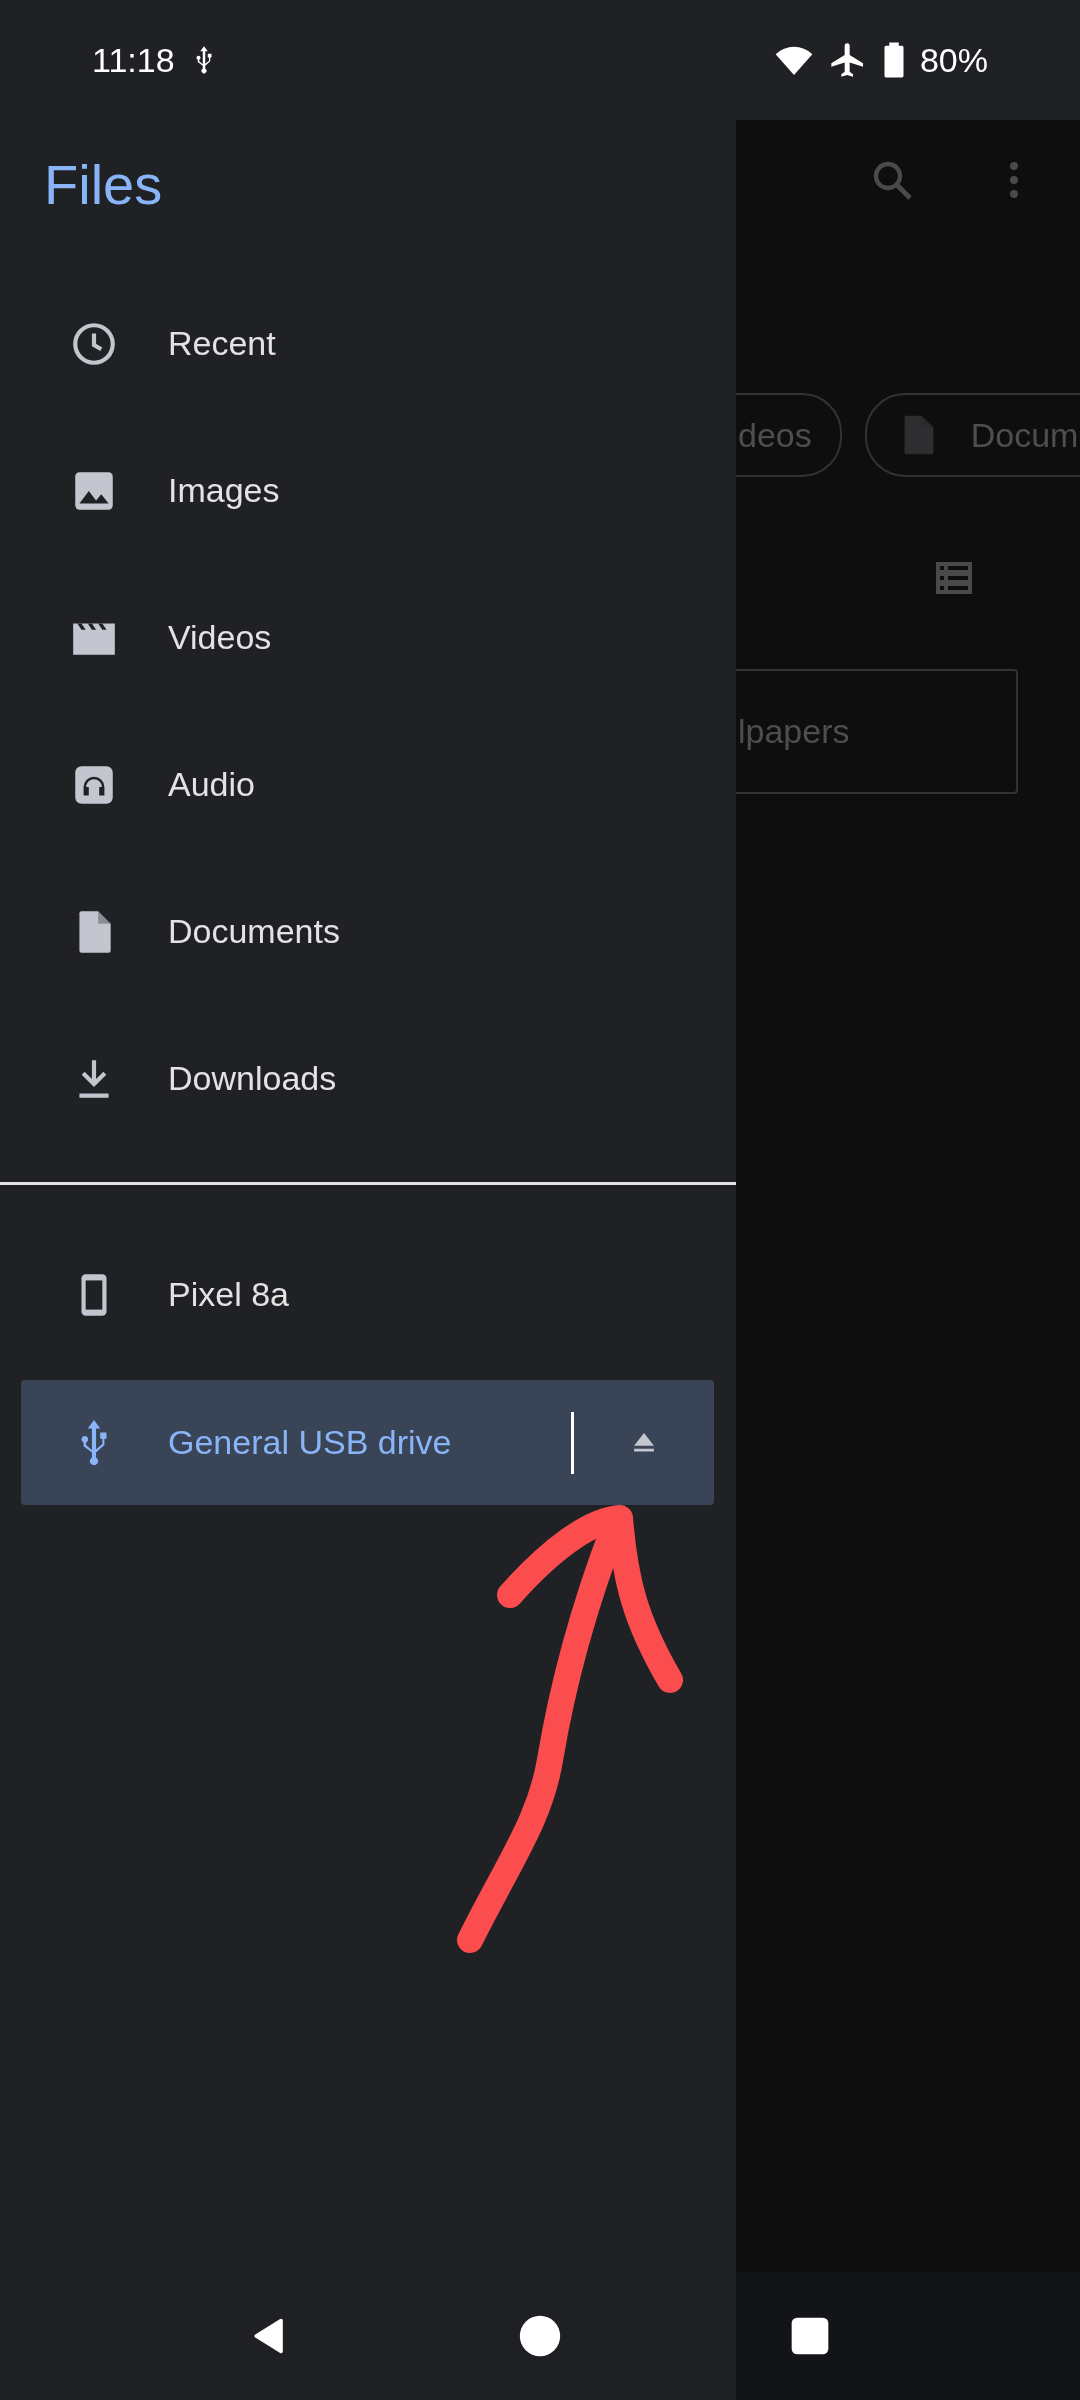 The height and width of the screenshot is (2400, 1080). Describe the element at coordinates (953, 60) in the screenshot. I see `battery-level: 80%` at that location.